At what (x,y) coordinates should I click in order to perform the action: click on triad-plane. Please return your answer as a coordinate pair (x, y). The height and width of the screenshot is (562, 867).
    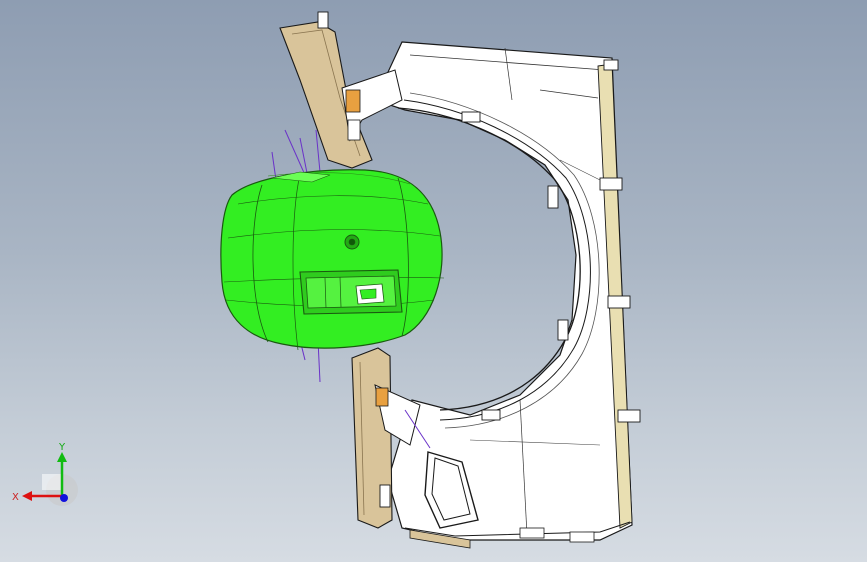
    Looking at the image, I should click on (52, 482).